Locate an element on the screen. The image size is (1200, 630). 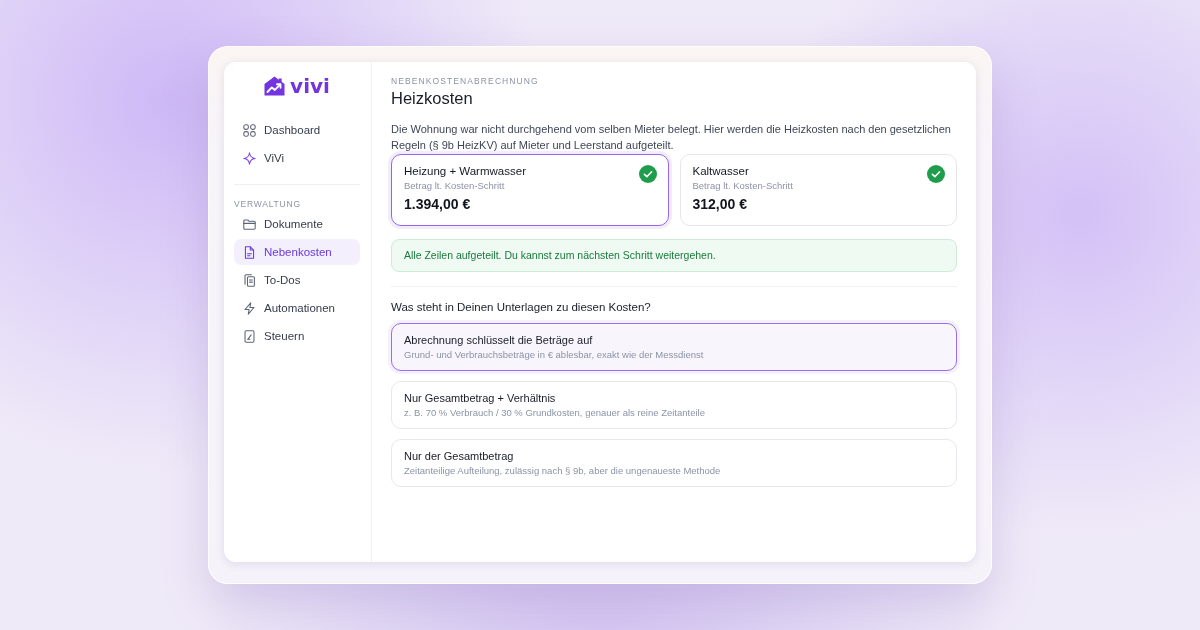
nav-item: Dokumente is located at coordinates (297, 224).